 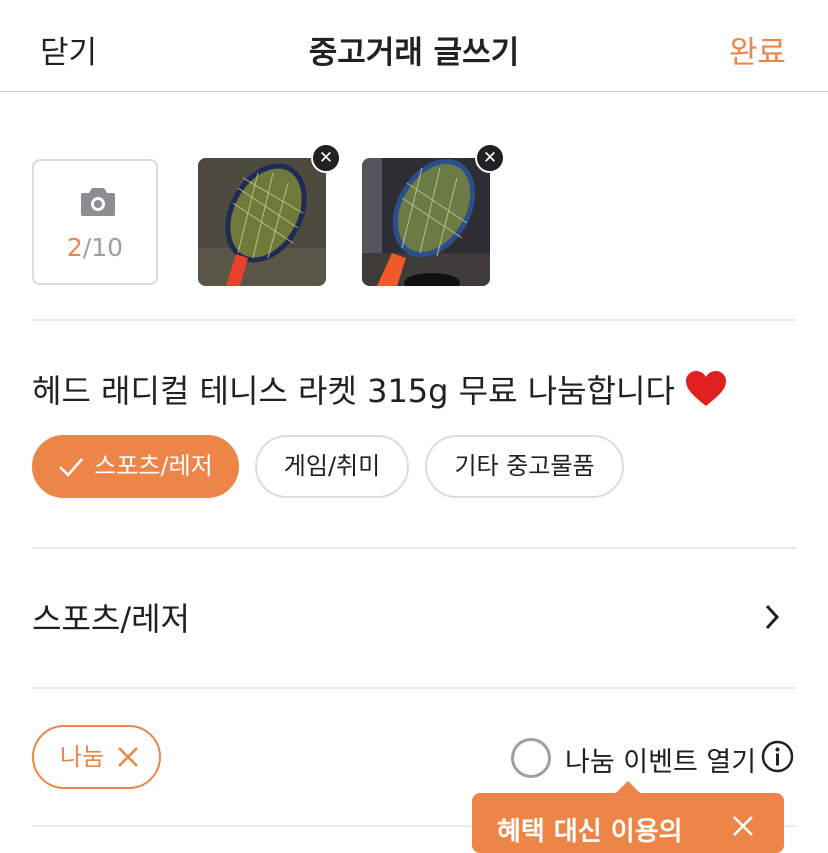 I want to click on add-photo-button: 2/10, so click(x=95, y=222).